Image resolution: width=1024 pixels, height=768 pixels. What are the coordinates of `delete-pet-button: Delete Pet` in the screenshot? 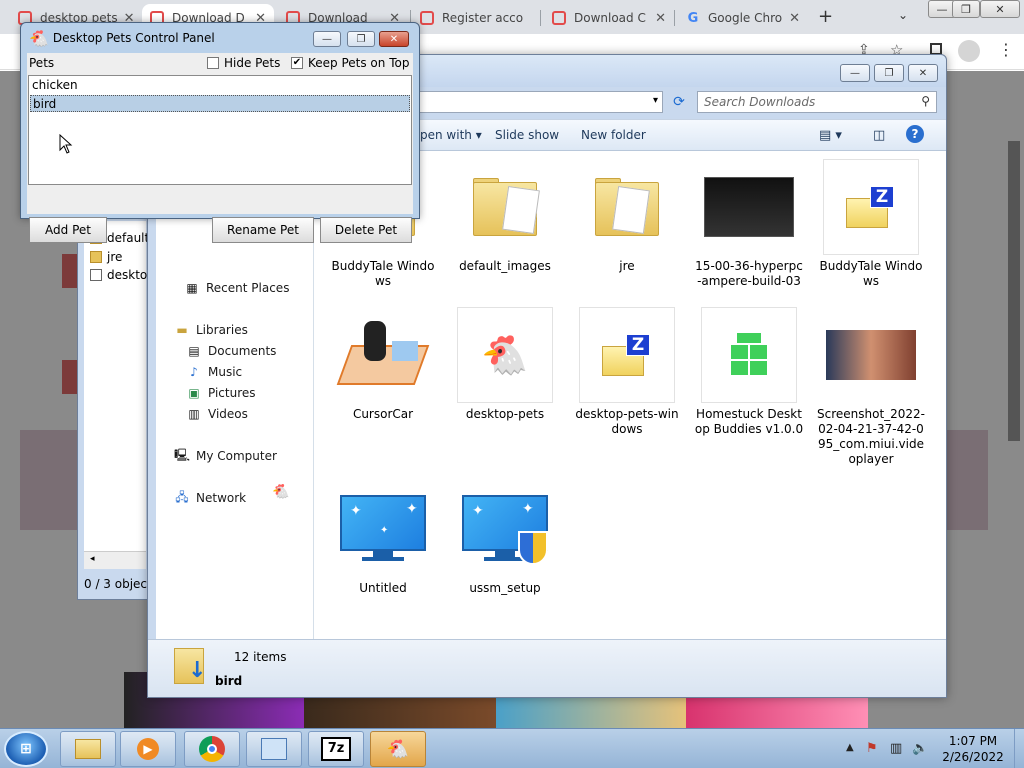 It's located at (366, 230).